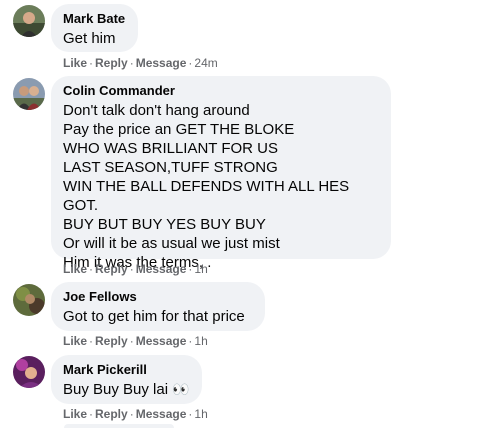 Image resolution: width=496 pixels, height=428 pixels. I want to click on comment-text: Get him, so click(89, 38).